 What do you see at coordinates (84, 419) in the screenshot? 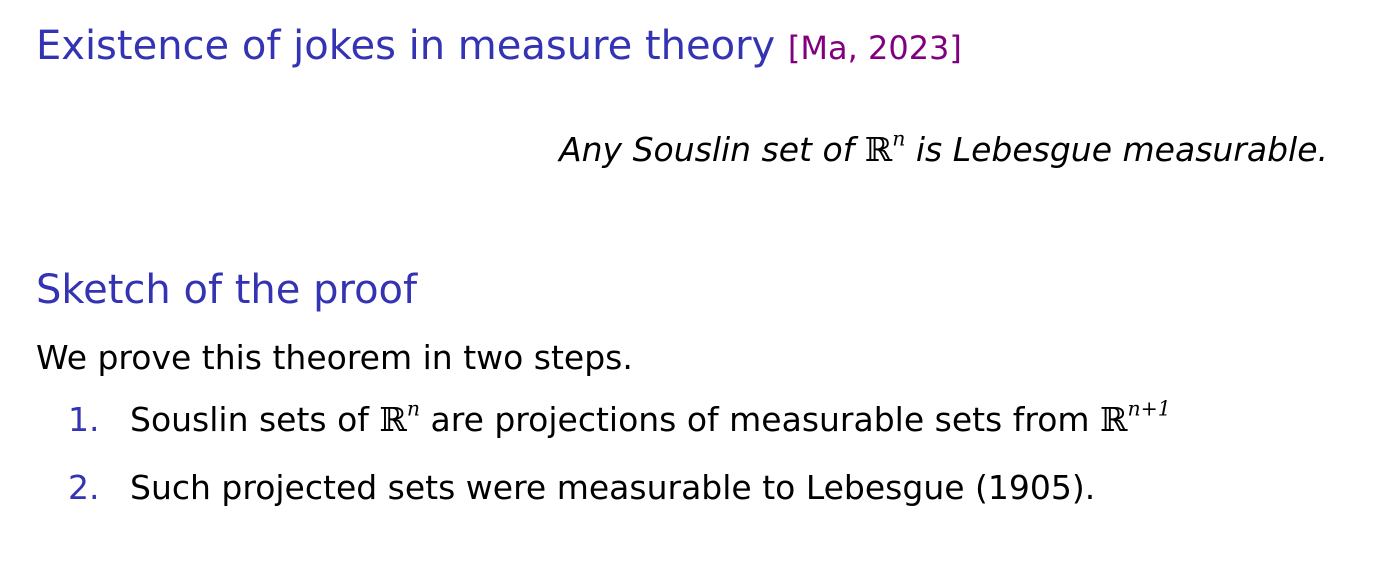
I see `step-number: 1.` at bounding box center [84, 419].